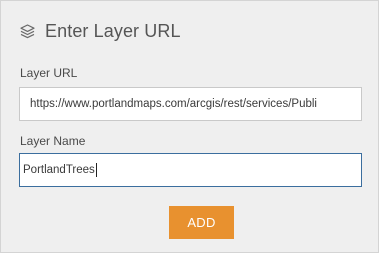  What do you see at coordinates (190, 170) in the screenshot?
I see `layer-name-input: PortlandTrees` at bounding box center [190, 170].